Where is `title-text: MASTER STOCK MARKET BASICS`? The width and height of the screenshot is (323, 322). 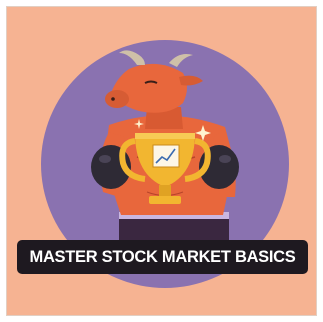
title-text: MASTER STOCK MARKET BASICS is located at coordinates (162, 256).